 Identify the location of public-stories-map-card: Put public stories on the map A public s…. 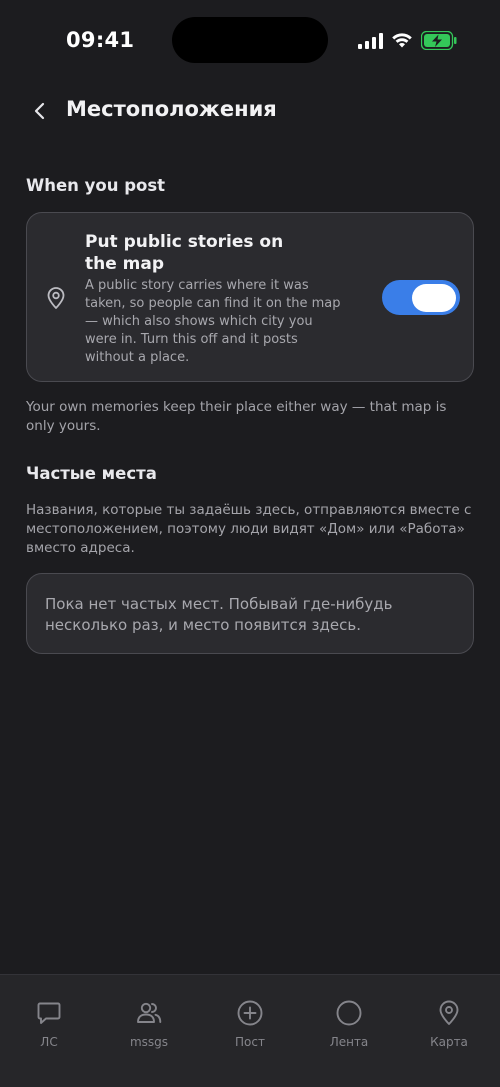
(250, 297).